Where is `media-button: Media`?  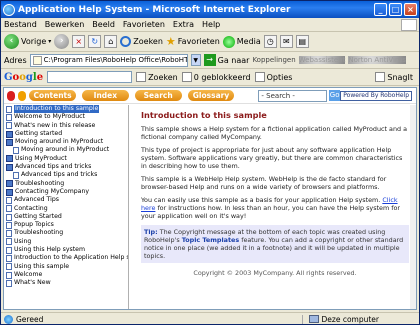 media-button: Media is located at coordinates (241, 41).